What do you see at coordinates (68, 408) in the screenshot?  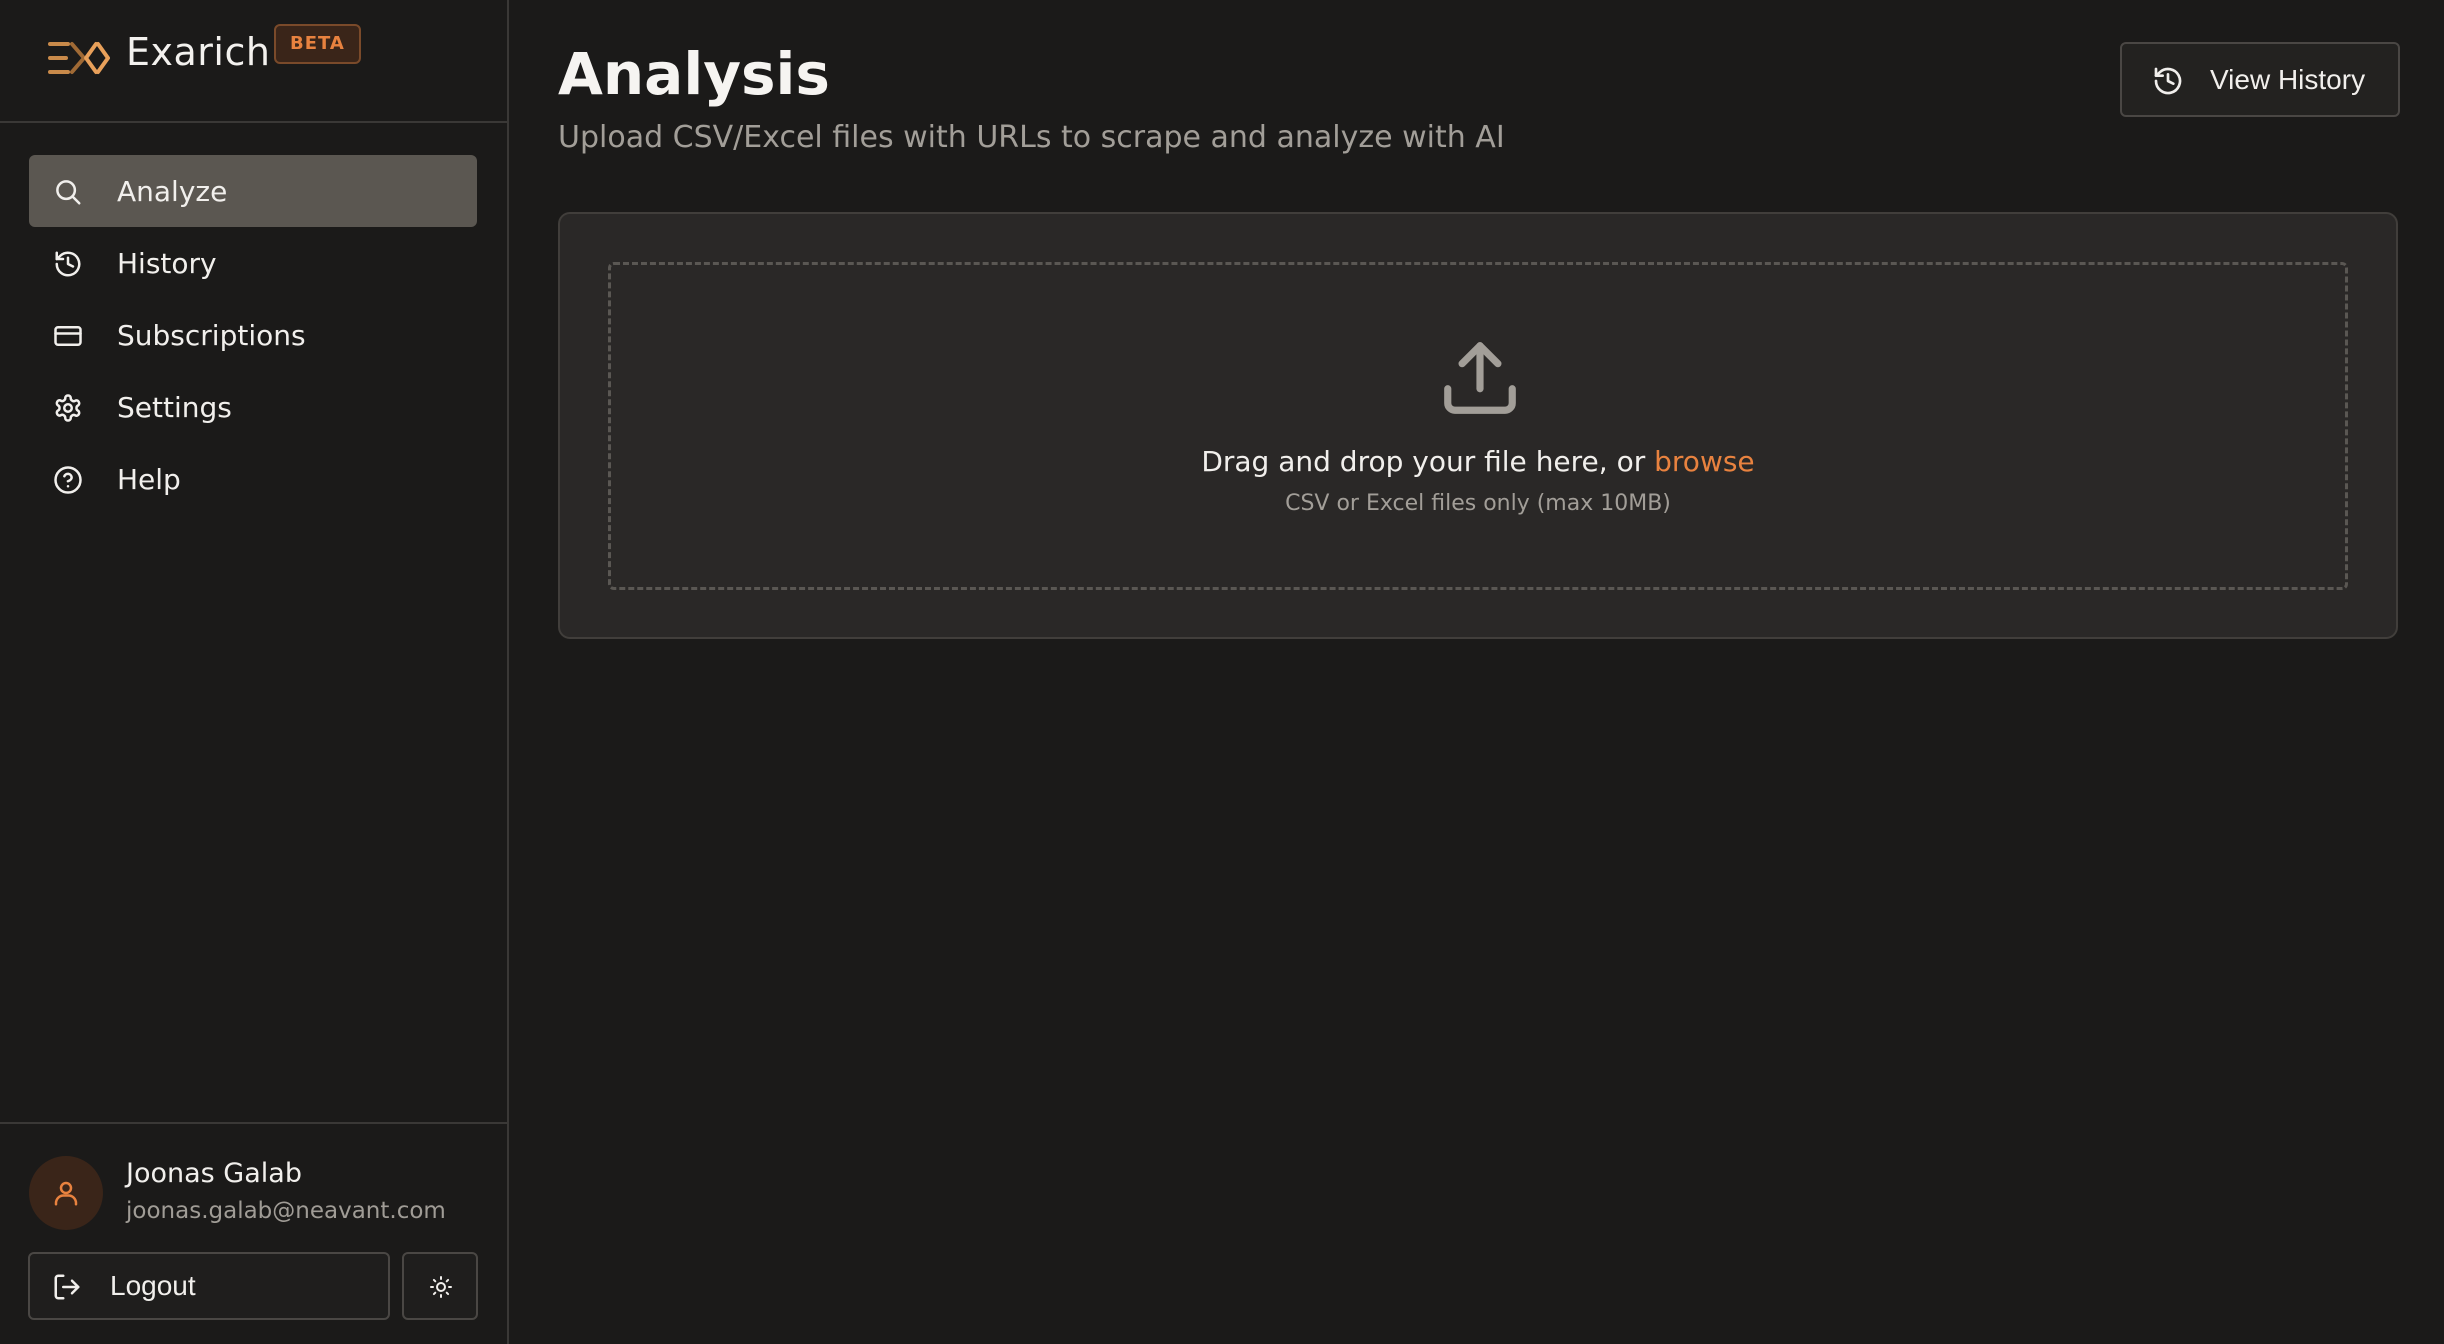 I see `gear-icon` at bounding box center [68, 408].